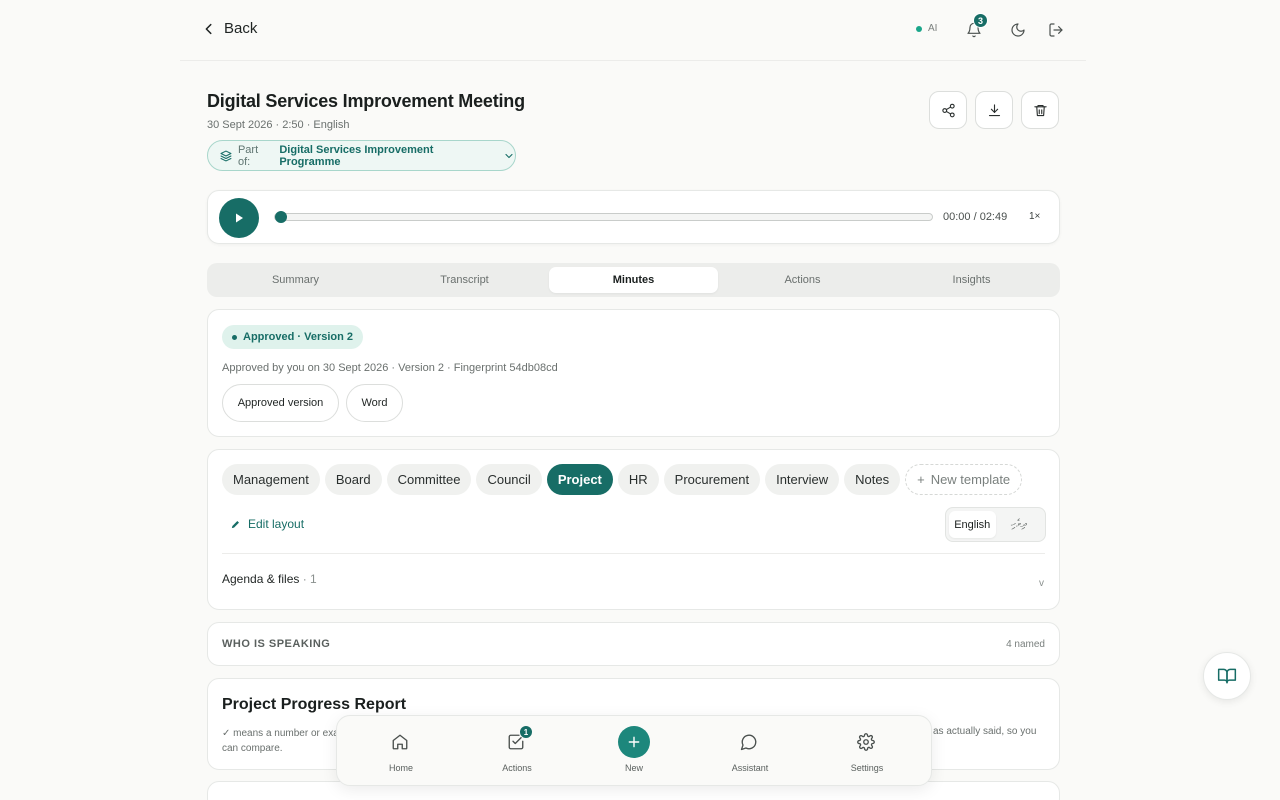 Image resolution: width=1280 pixels, height=800 pixels. I want to click on language-toggle: English ދިވެހި, so click(995, 524).